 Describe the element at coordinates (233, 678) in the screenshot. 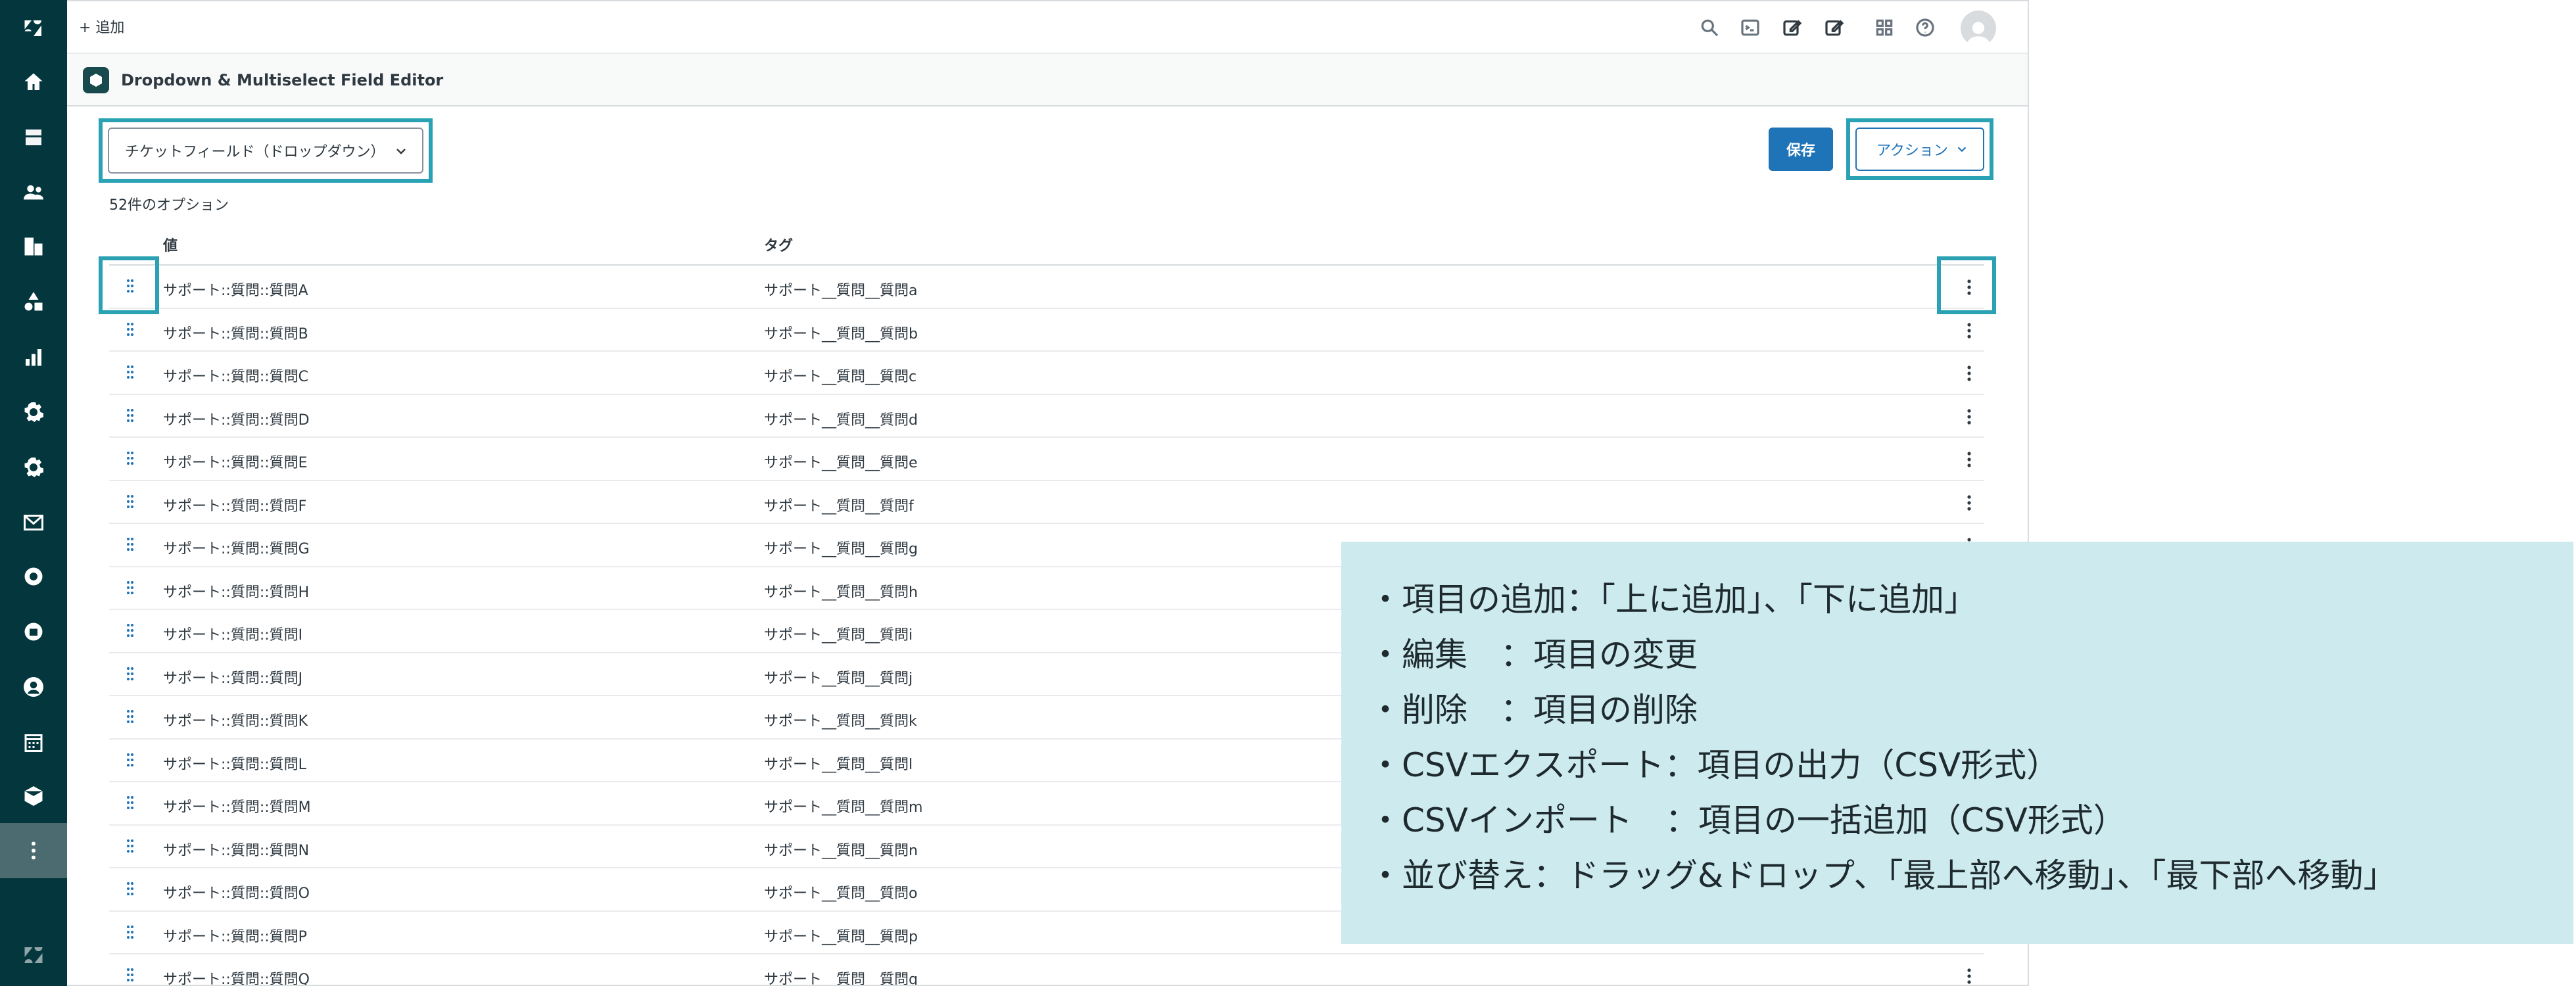

I see `option-value: サポート::質問::質問J` at that location.